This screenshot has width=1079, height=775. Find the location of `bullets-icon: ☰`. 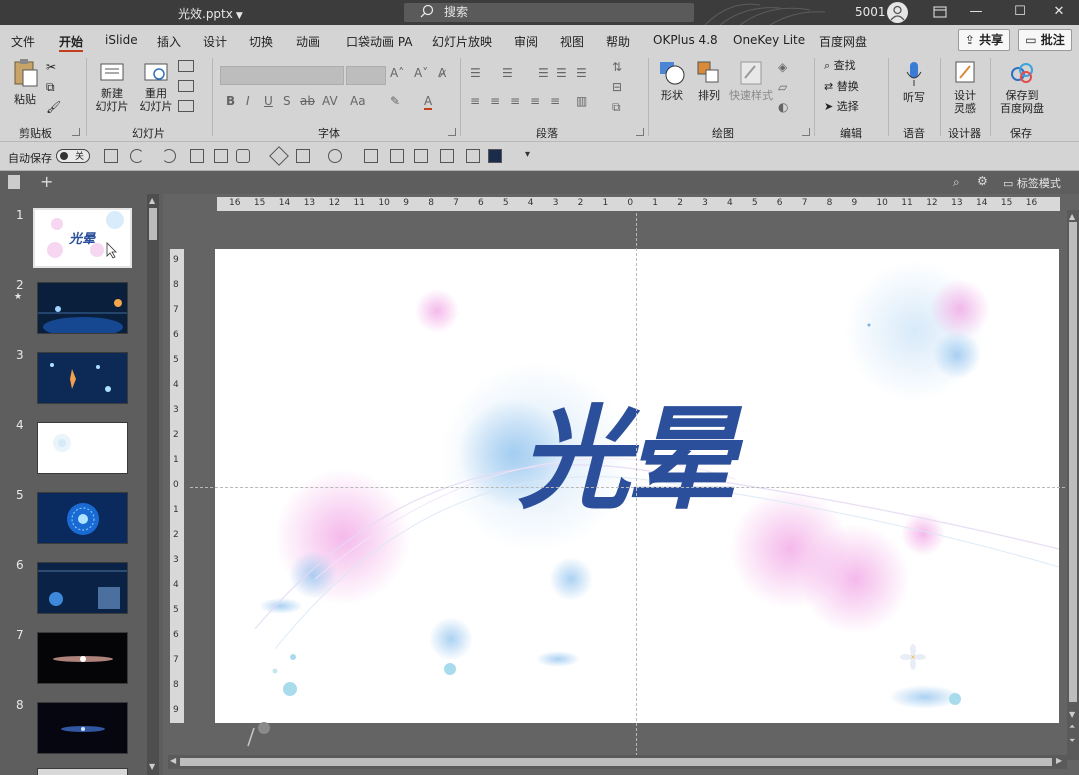

bullets-icon: ☰ is located at coordinates (475, 73).